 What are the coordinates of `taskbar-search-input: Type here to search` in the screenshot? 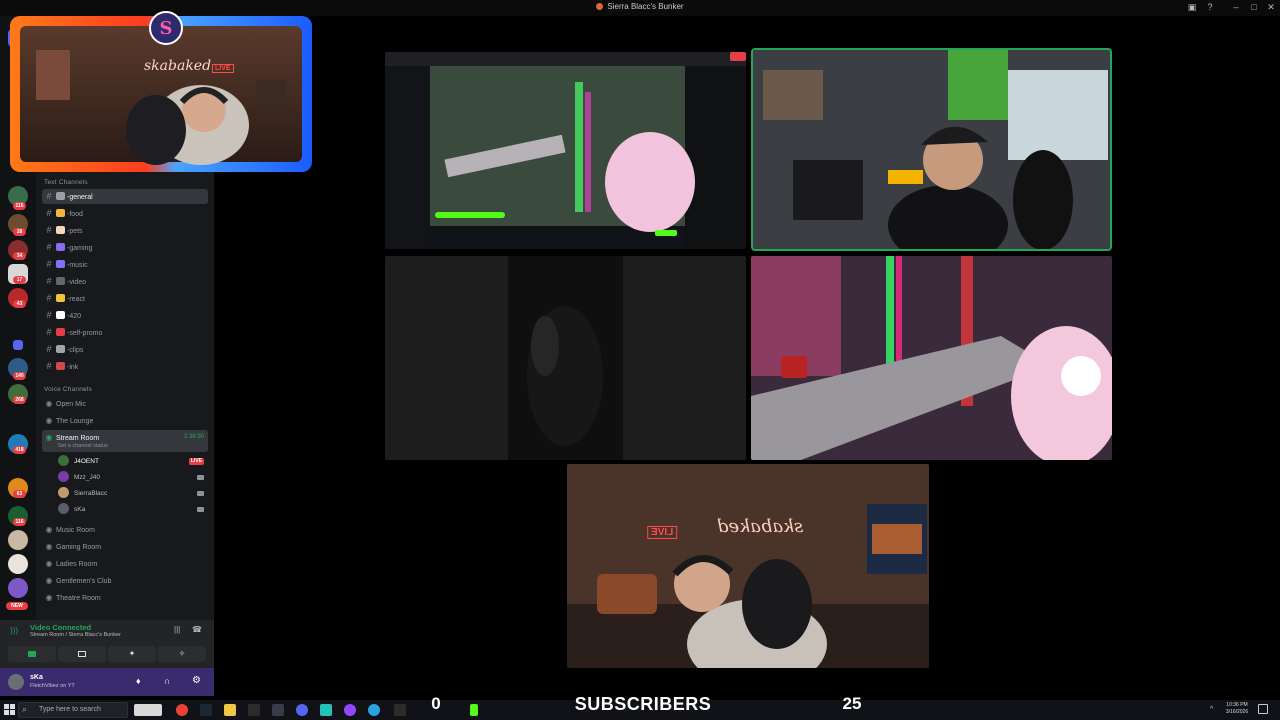 It's located at (73, 710).